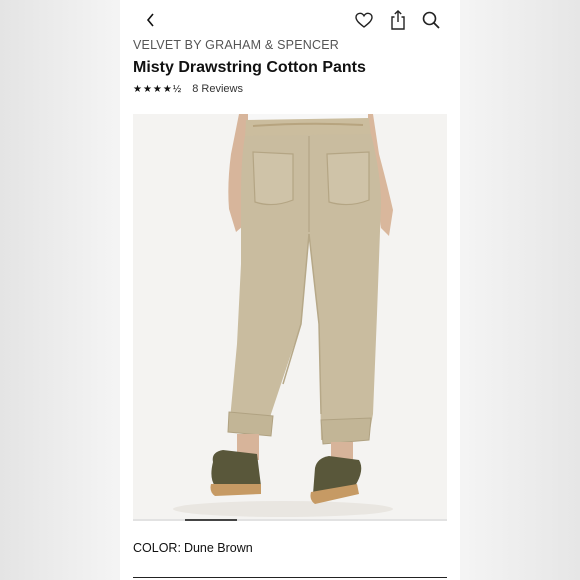 Image resolution: width=580 pixels, height=580 pixels. What do you see at coordinates (290, 20) in the screenshot?
I see `top-nav-bar` at bounding box center [290, 20].